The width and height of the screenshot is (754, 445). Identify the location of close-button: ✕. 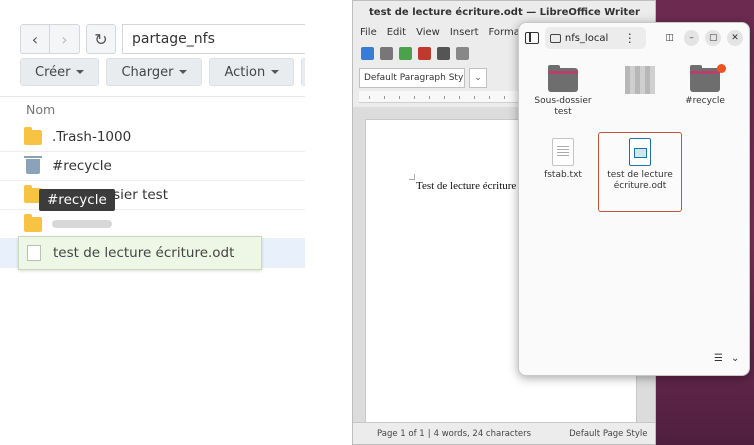
(735, 38).